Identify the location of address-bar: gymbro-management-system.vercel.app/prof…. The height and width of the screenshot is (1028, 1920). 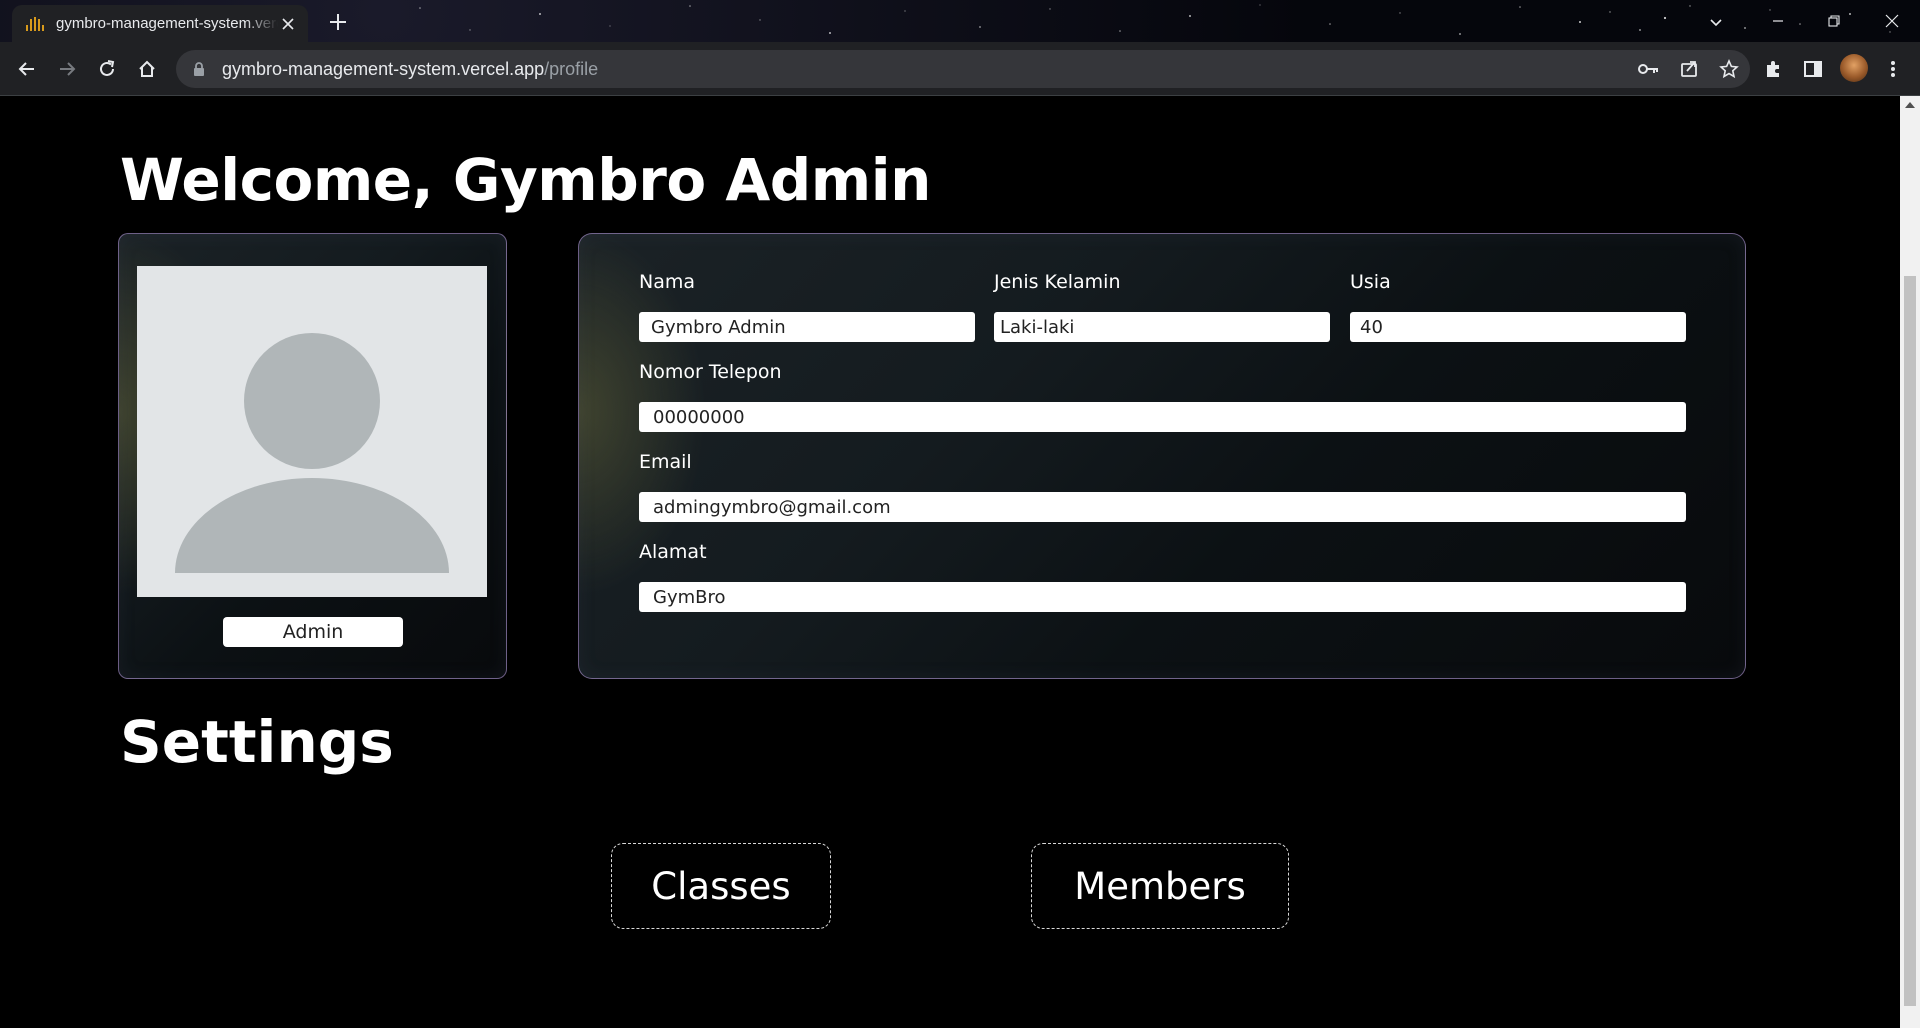
(963, 69).